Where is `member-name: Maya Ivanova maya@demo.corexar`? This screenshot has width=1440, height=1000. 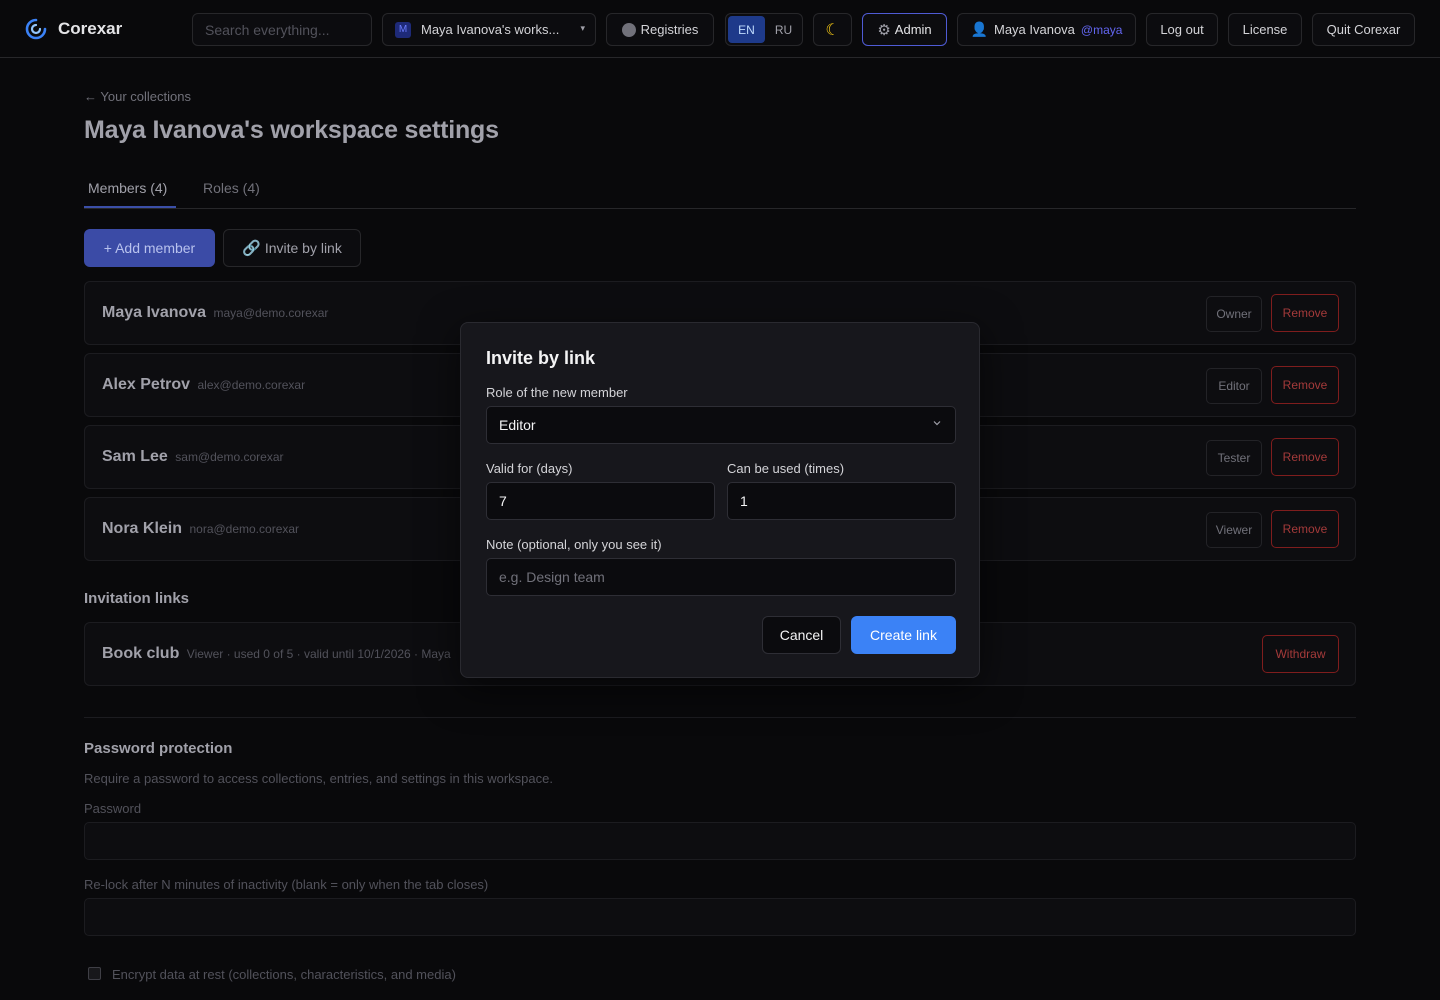
member-name: Maya Ivanova maya@demo.corexar is located at coordinates (215, 313).